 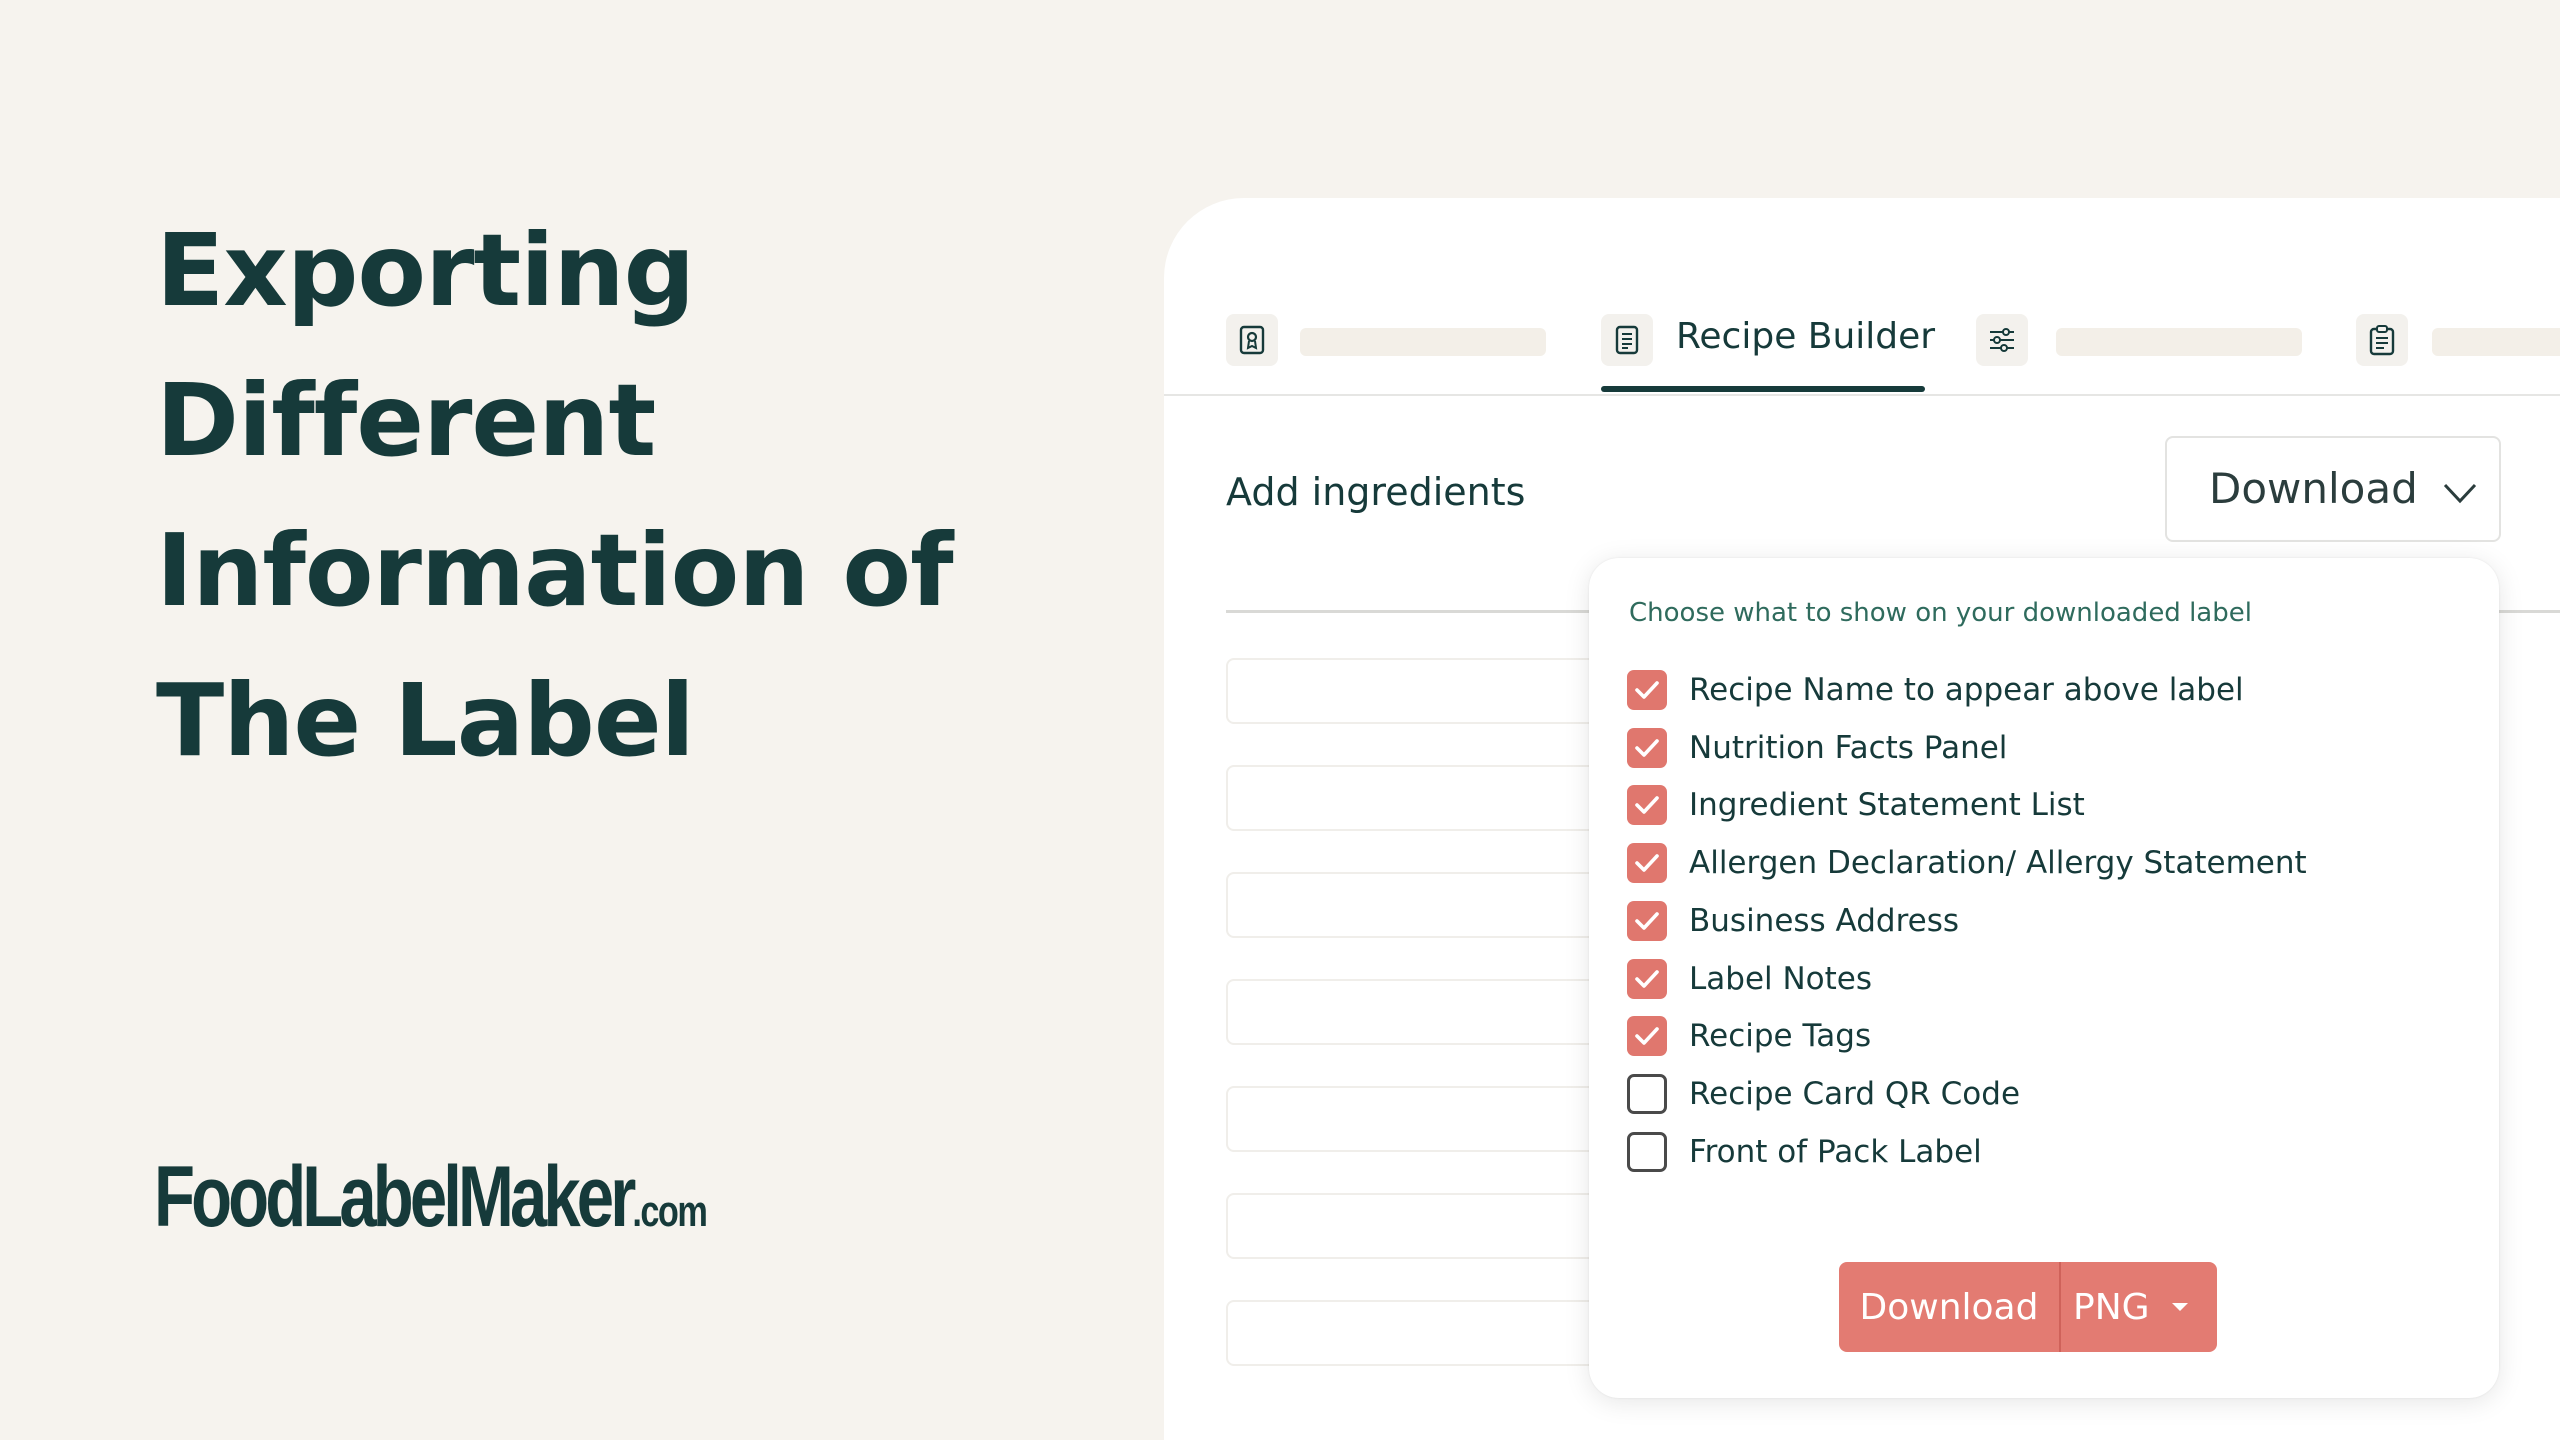 I want to click on brand-logo-main: FoodLabelMaker, so click(x=395, y=1197).